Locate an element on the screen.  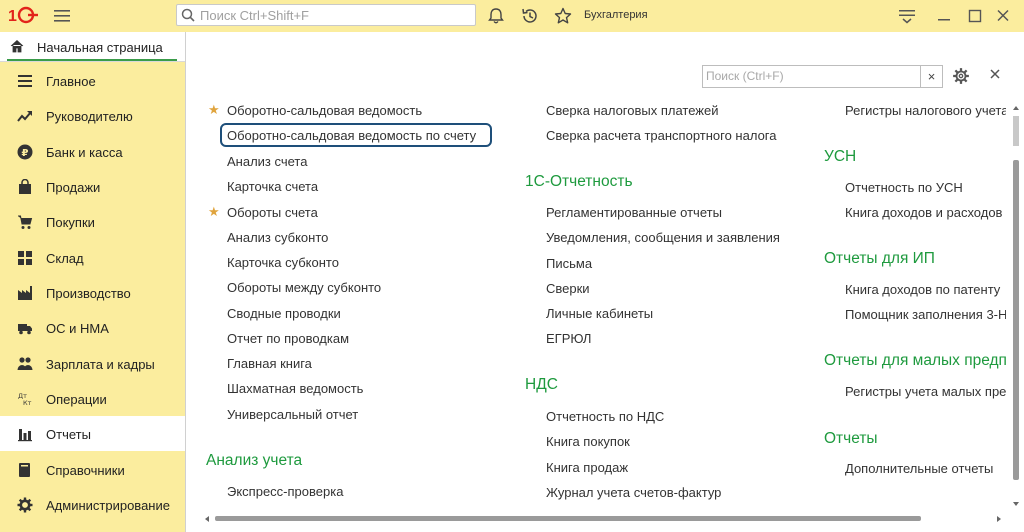
report-link-additional-reports: Дополнительные отчеты is located at coordinates (919, 468).